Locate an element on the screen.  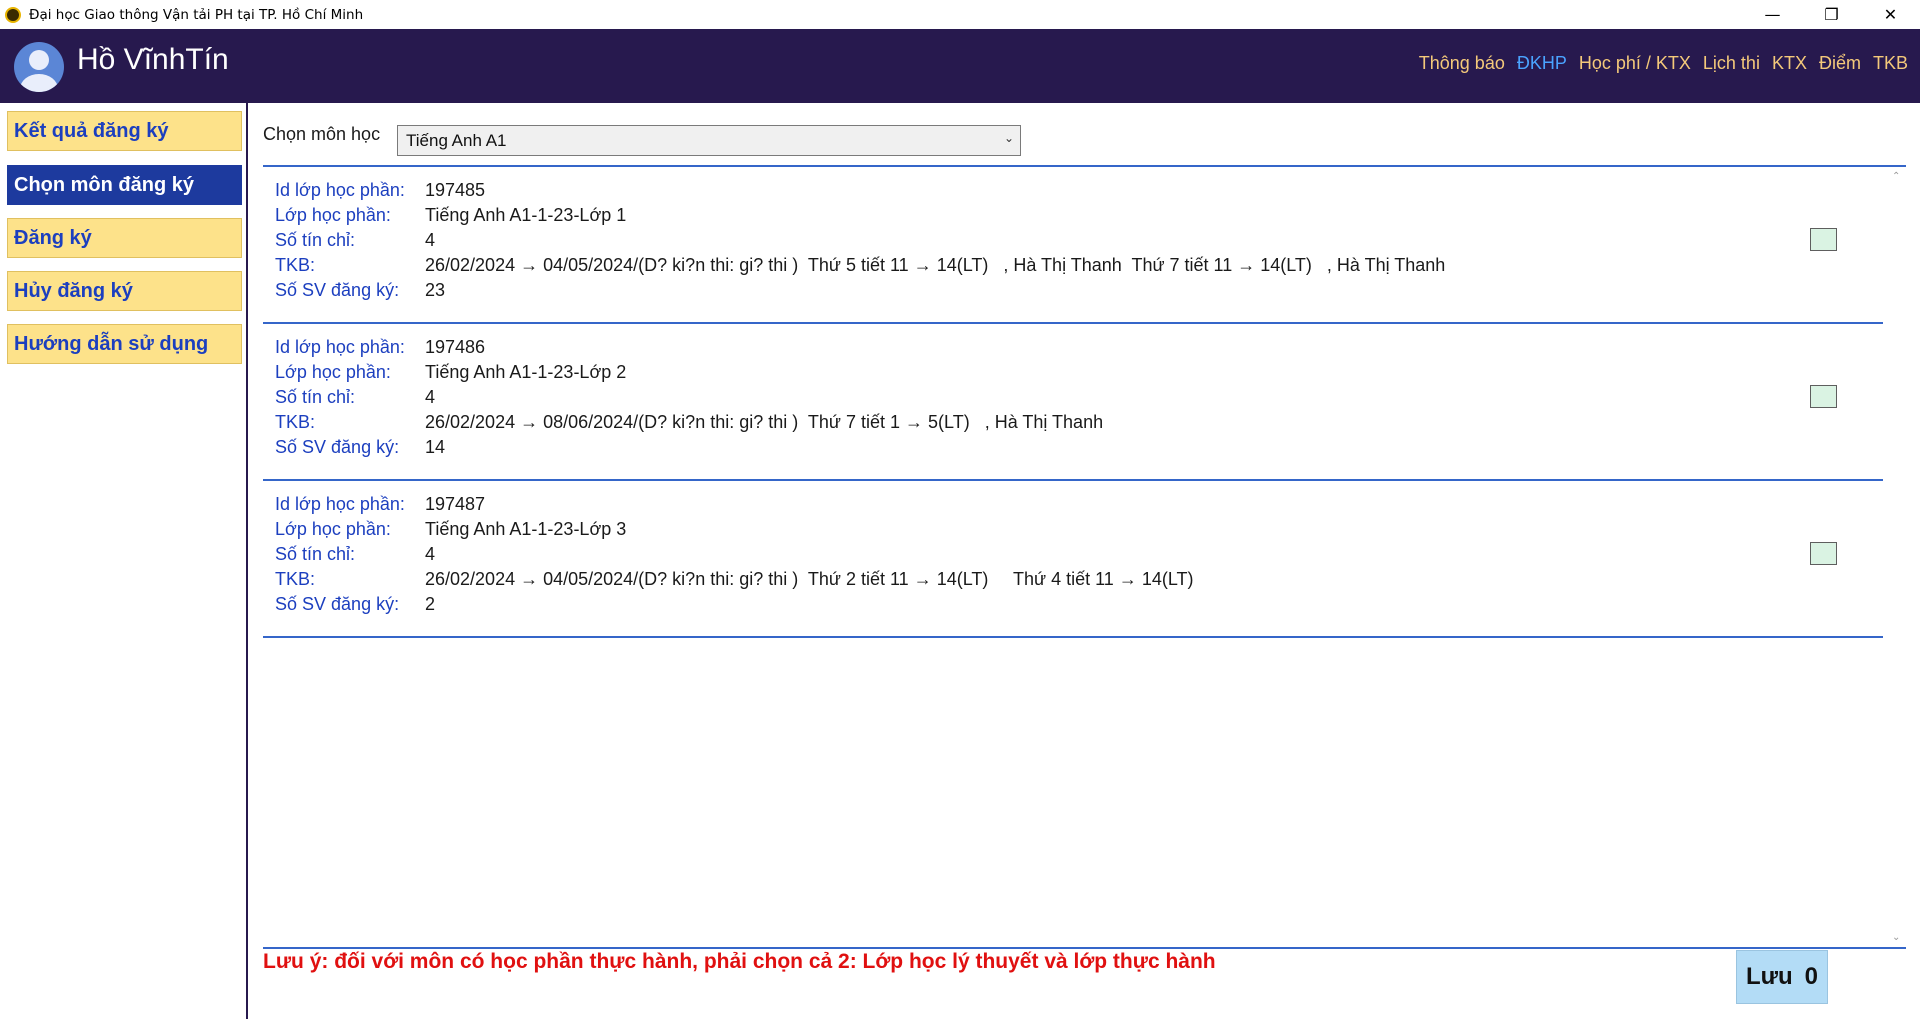
nav-tkb: TKB is located at coordinates (1890, 63).